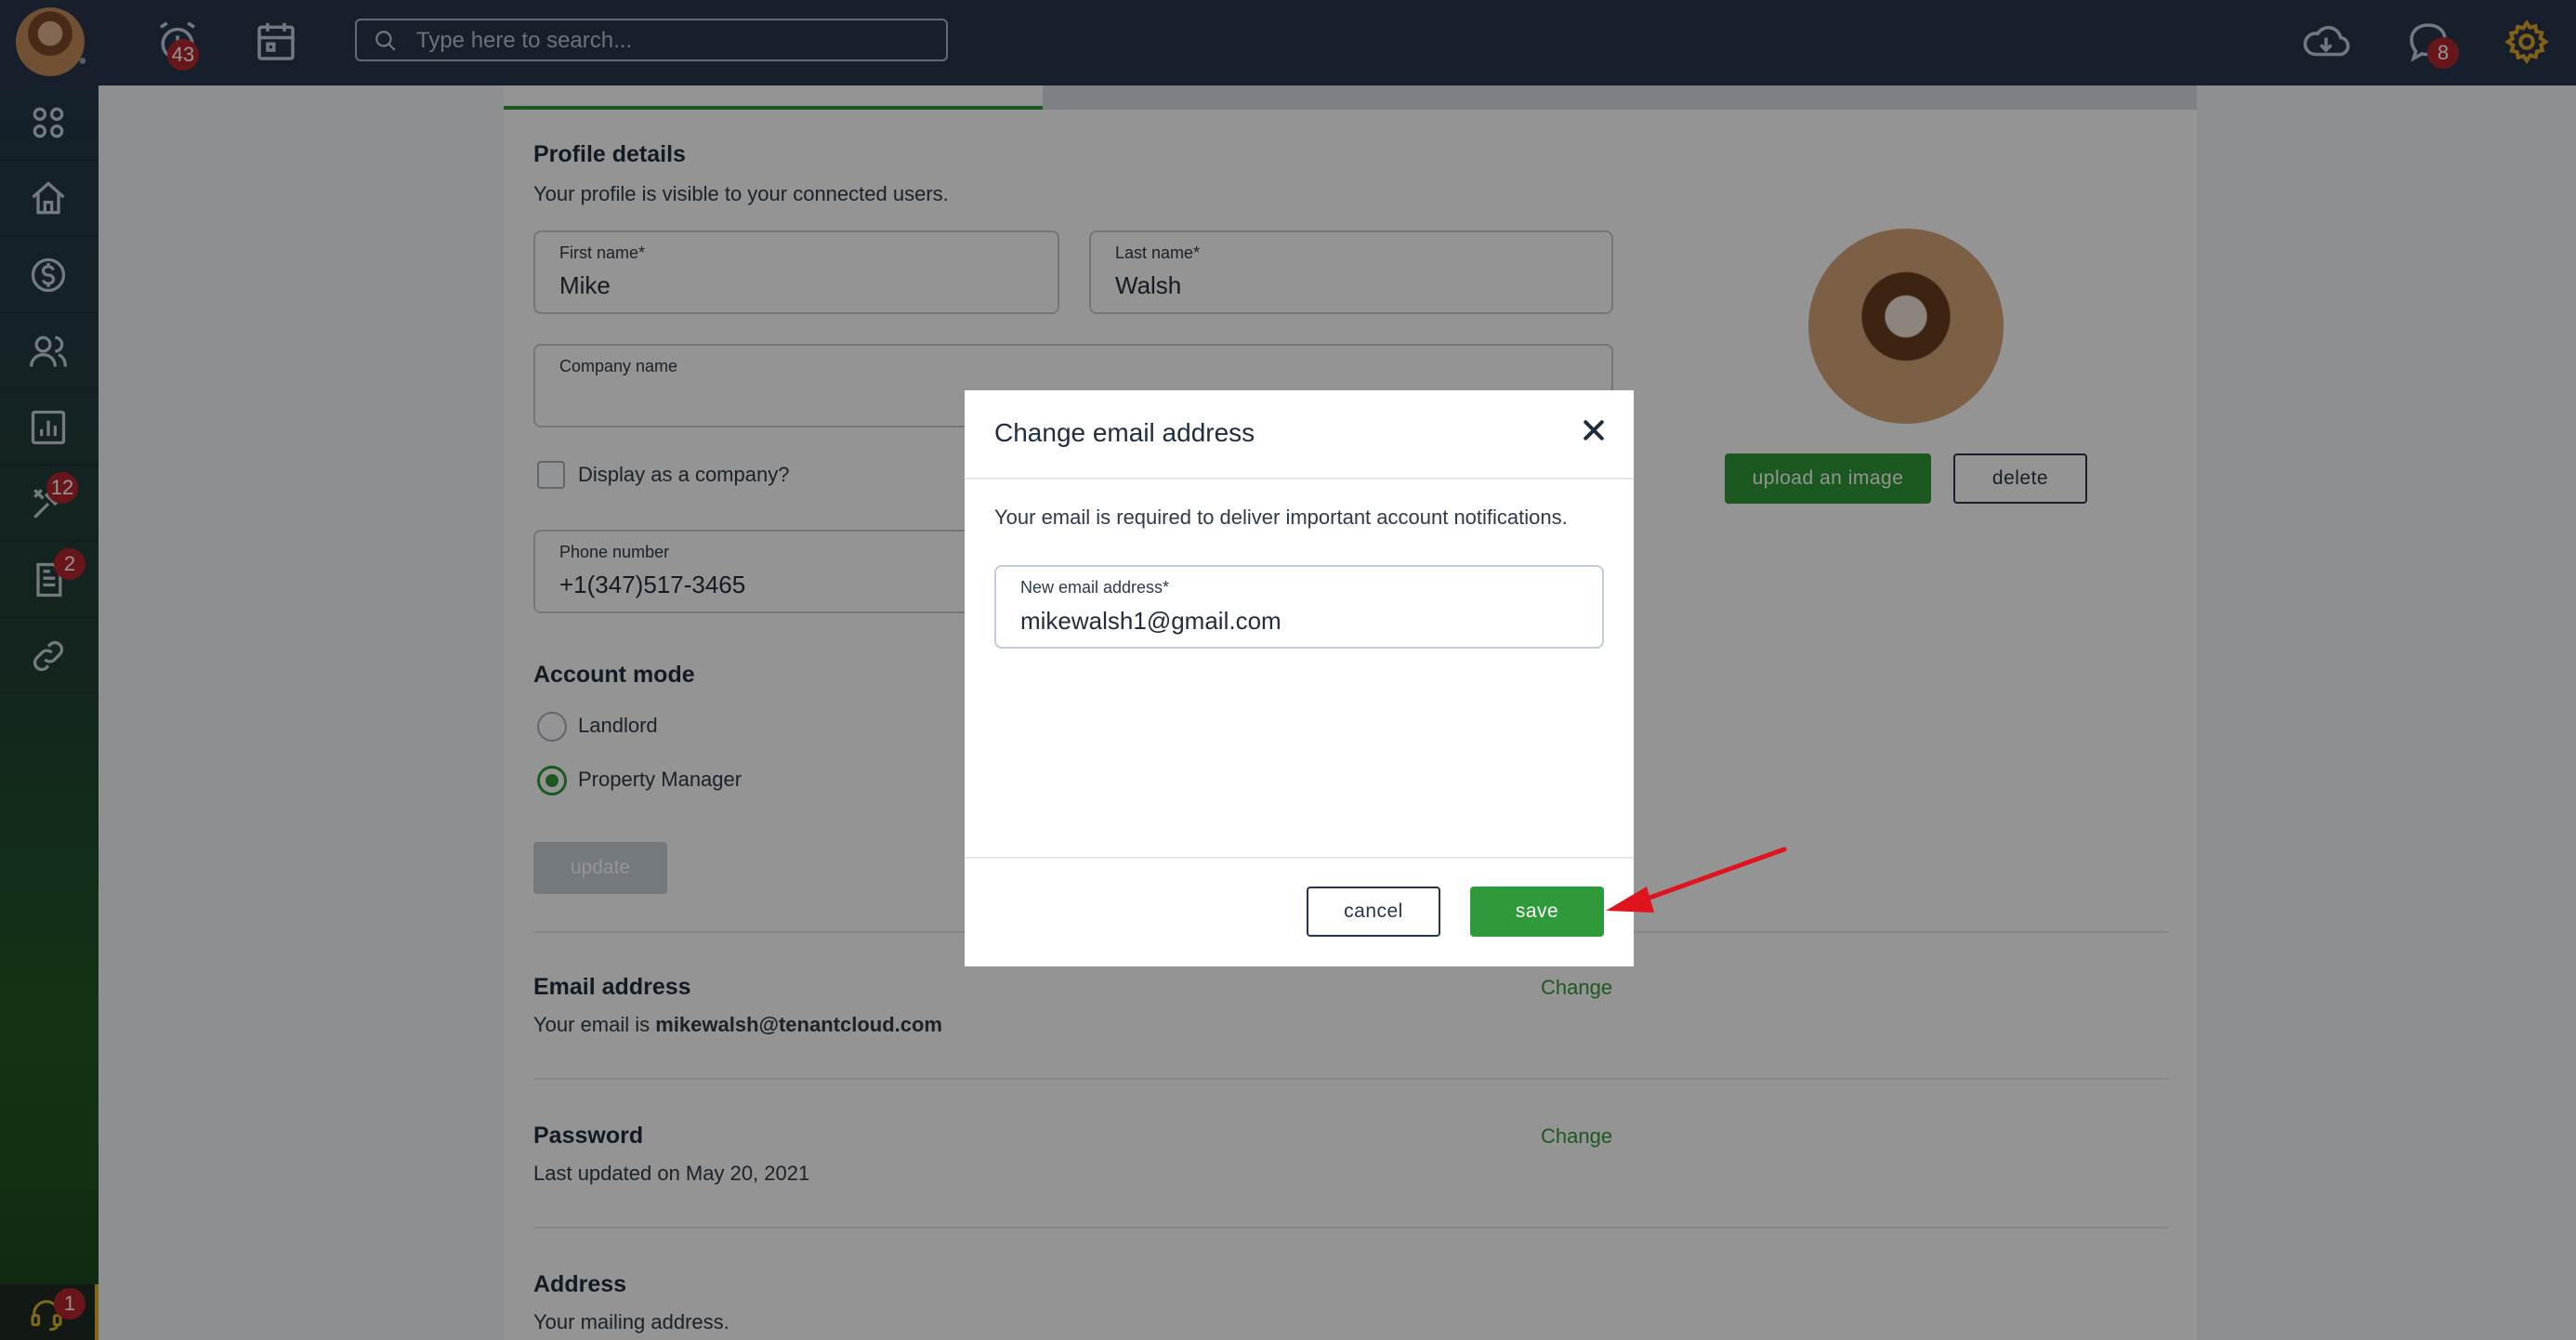 Image resolution: width=2576 pixels, height=1340 pixels. Describe the element at coordinates (1299, 858) in the screenshot. I see `modal-footer-divider` at that location.